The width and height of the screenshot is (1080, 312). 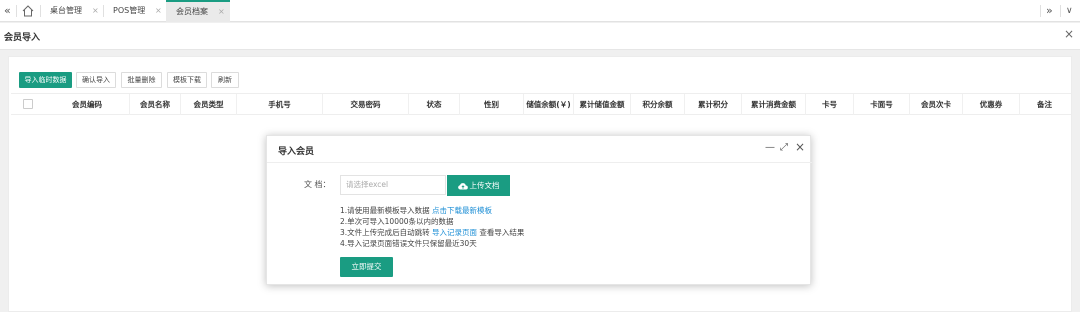 I want to click on instruction-text: 2.单次可导入10000条以内的数据, so click(x=397, y=221).